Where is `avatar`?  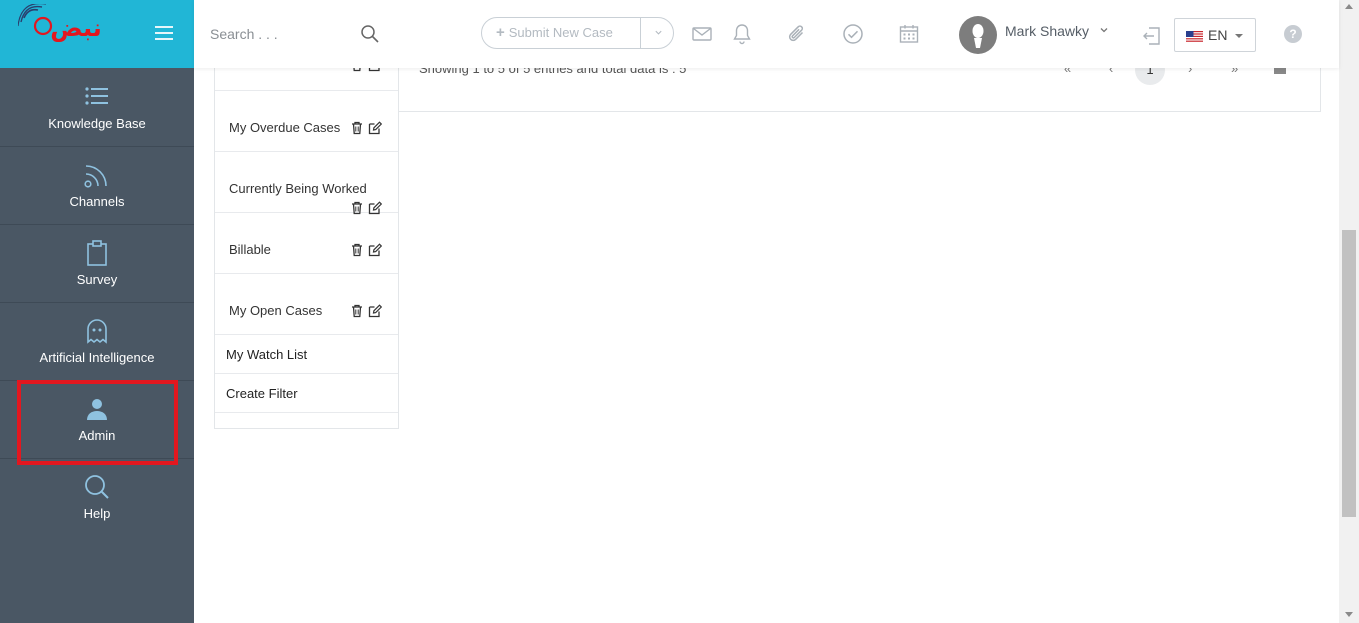 avatar is located at coordinates (978, 35).